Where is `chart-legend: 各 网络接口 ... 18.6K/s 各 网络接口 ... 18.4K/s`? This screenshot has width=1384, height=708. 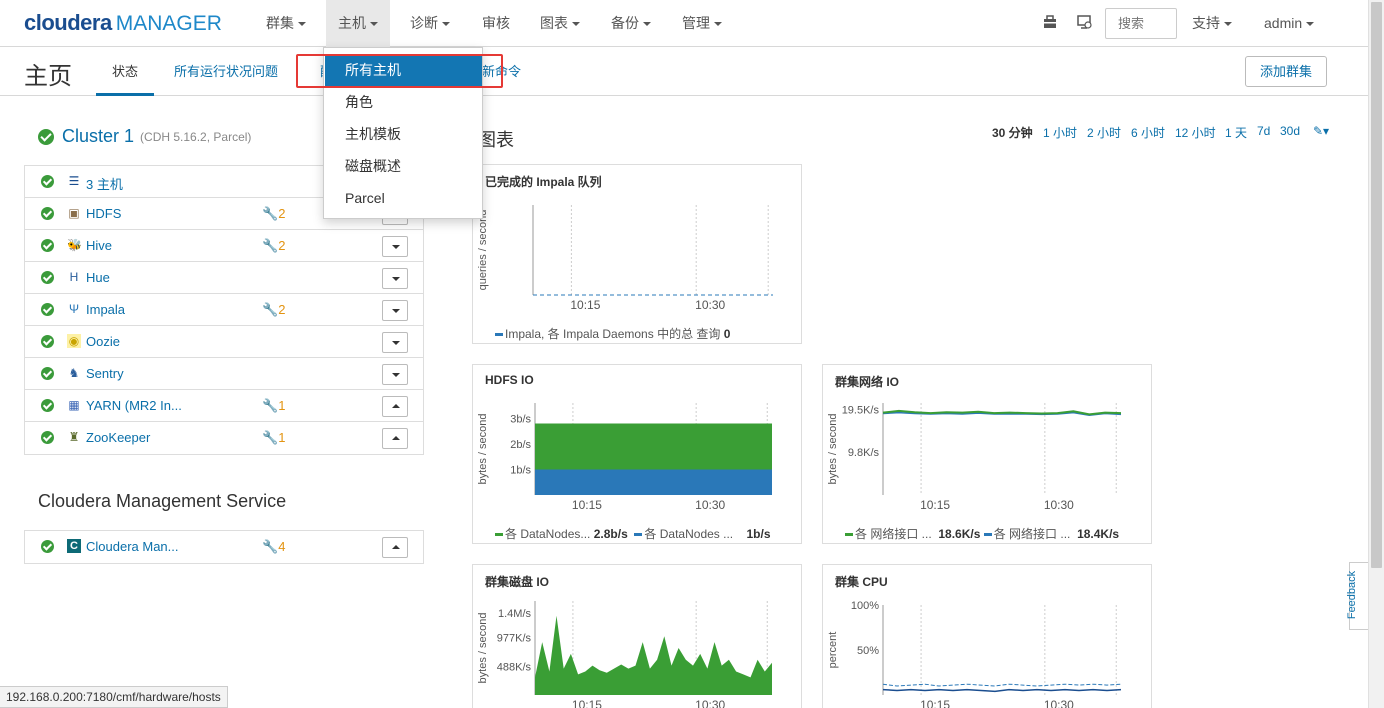
chart-legend: 各 网络接口 ... 18.6K/s 各 网络接口 ... 18.4K/s is located at coordinates (982, 533).